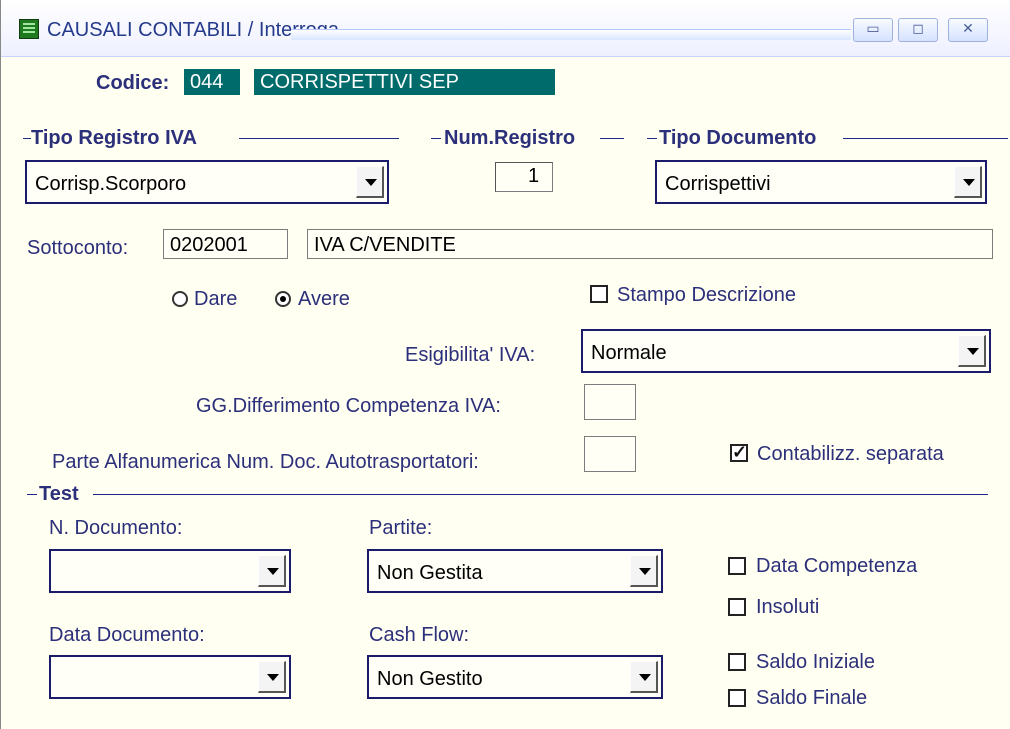 The image size is (1010, 729). What do you see at coordinates (170, 571) in the screenshot?
I see `n-documento-select` at bounding box center [170, 571].